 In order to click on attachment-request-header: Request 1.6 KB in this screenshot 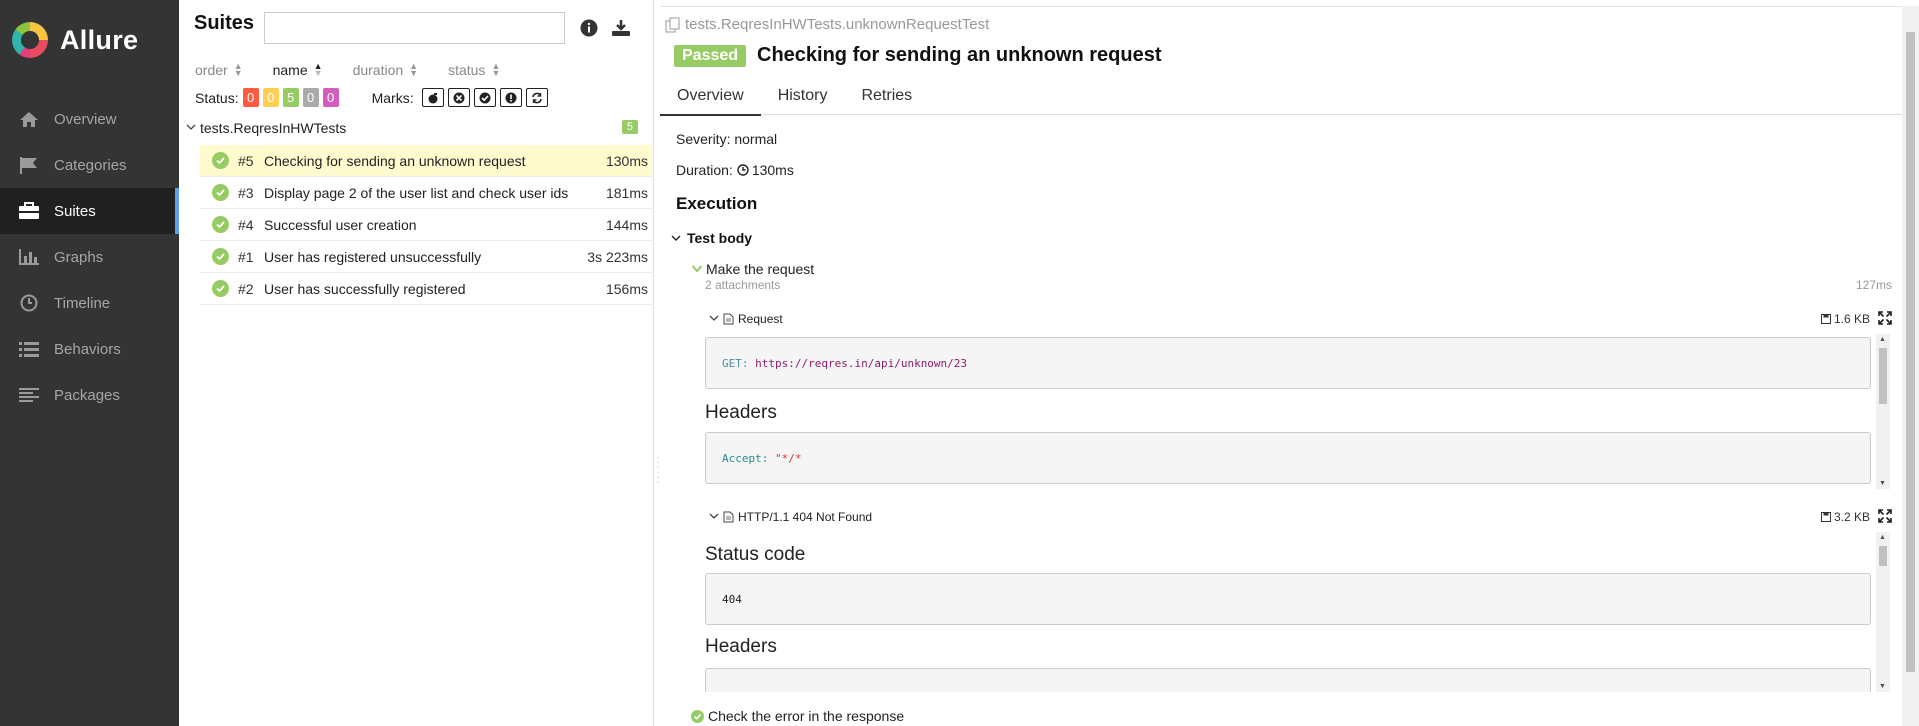, I will do `click(1300, 319)`.